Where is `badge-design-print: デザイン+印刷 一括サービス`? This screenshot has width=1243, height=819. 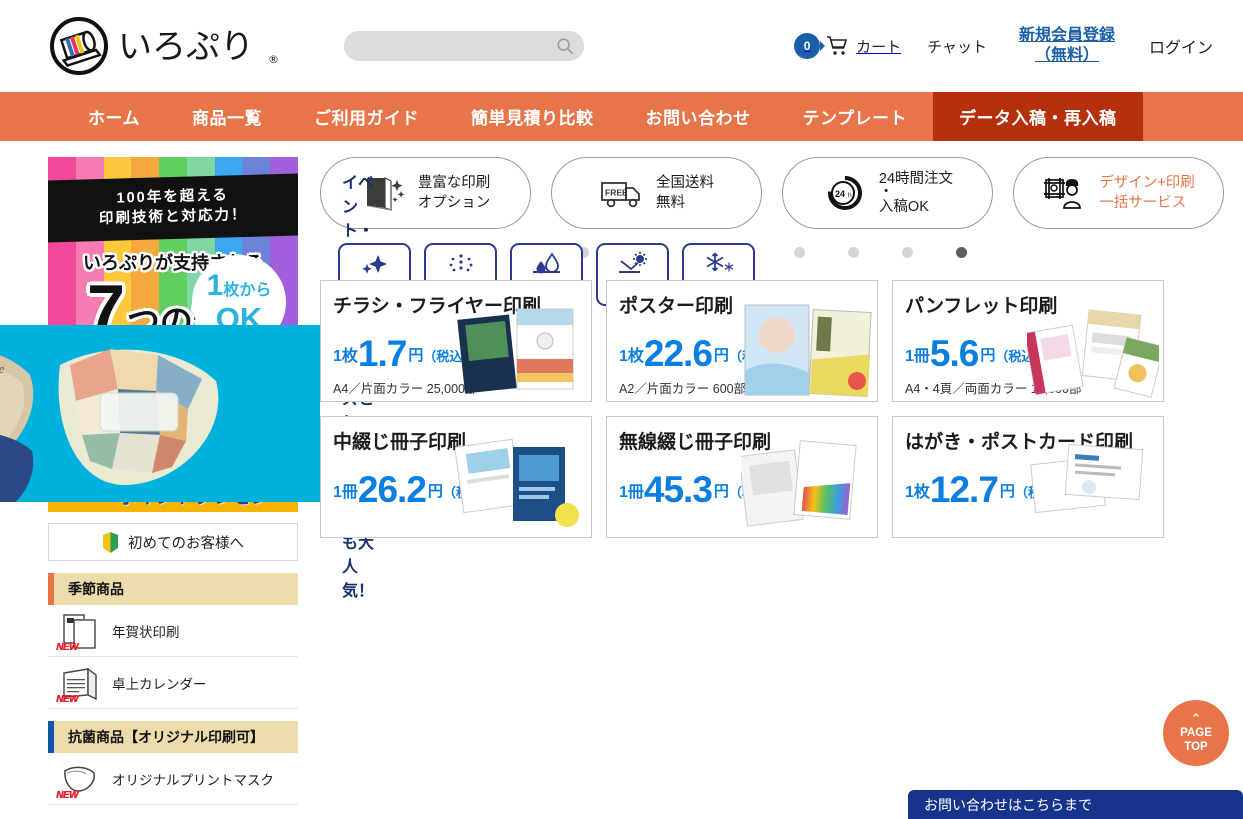
badge-design-print: デザイン+印刷 一括サービス is located at coordinates (1118, 193).